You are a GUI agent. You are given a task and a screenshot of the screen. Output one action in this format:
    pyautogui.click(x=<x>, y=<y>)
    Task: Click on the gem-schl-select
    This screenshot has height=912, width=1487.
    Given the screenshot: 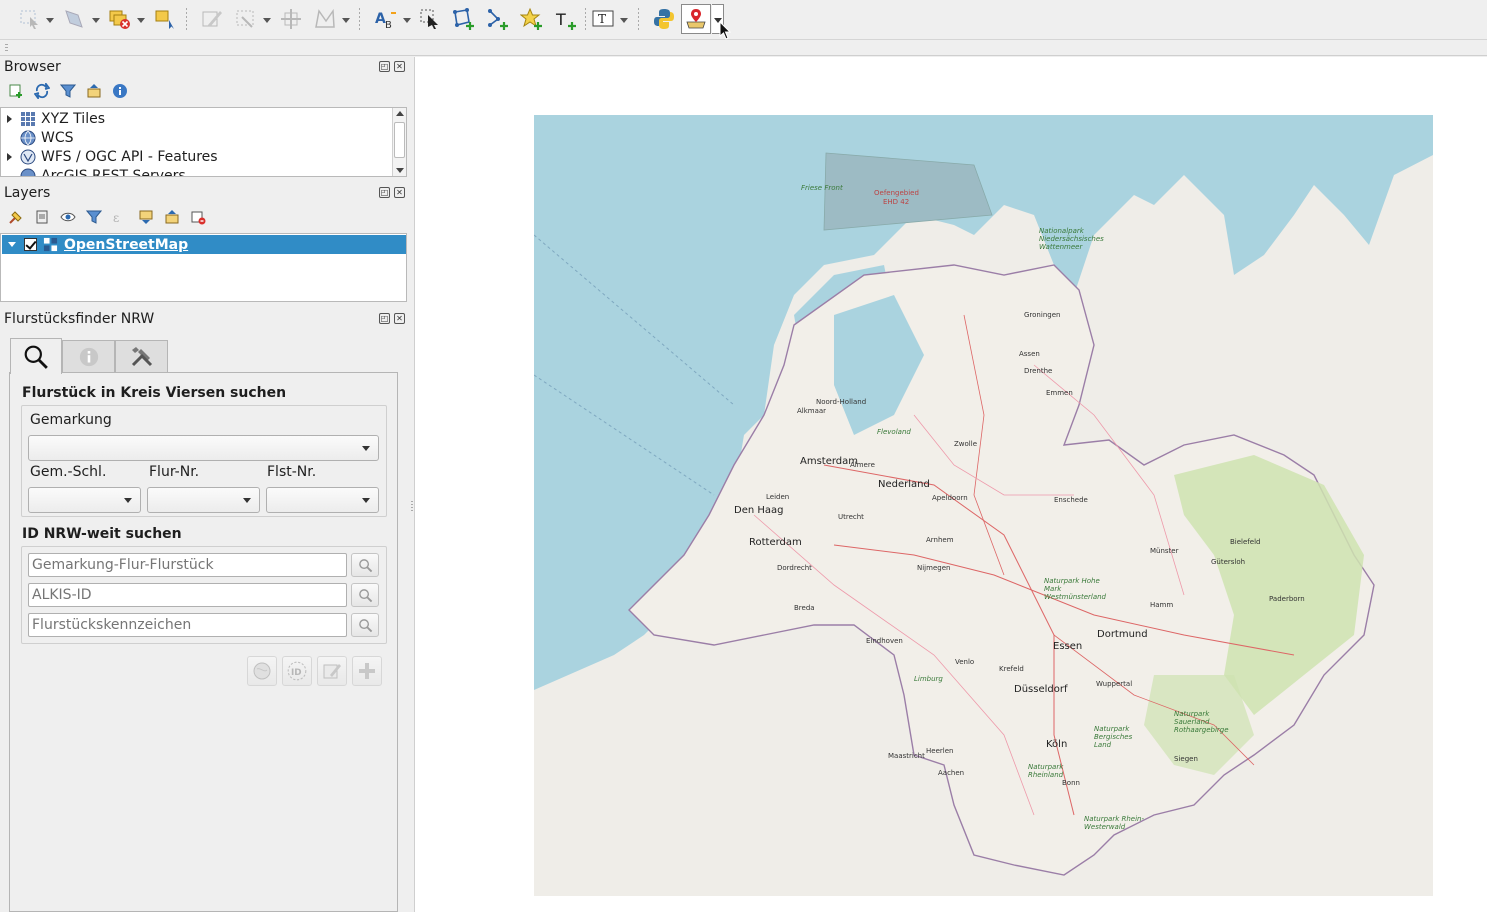 What is the action you would take?
    pyautogui.click(x=84, y=500)
    